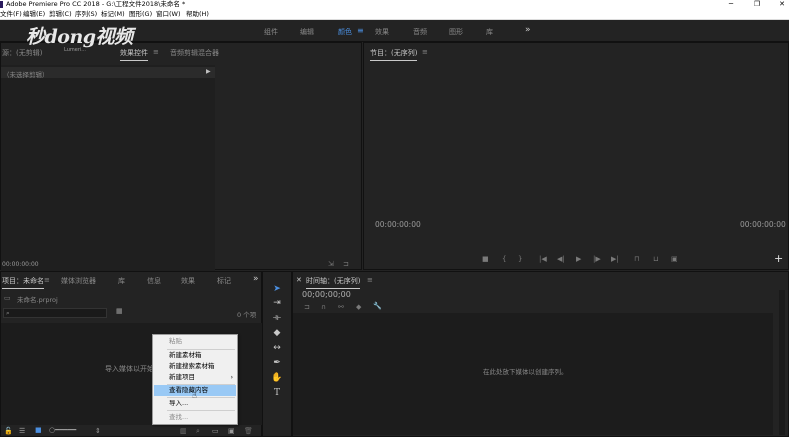 This screenshot has height=437, width=789. What do you see at coordinates (326, 294) in the screenshot?
I see `timeline-timecode: 00;00;00;00` at bounding box center [326, 294].